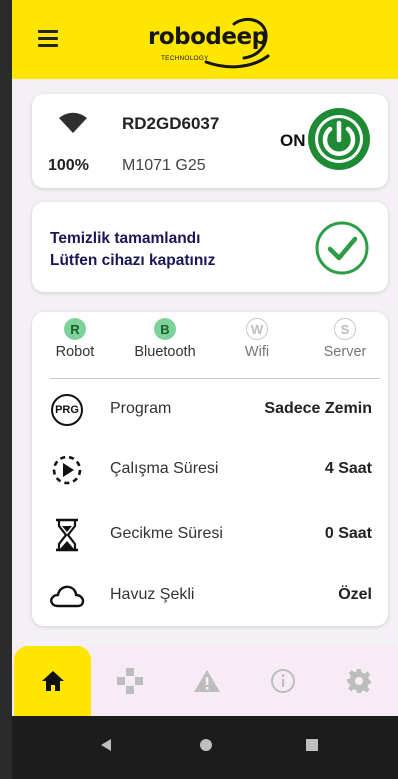 The width and height of the screenshot is (398, 779). Describe the element at coordinates (67, 470) in the screenshot. I see `play-timer-icon` at that location.